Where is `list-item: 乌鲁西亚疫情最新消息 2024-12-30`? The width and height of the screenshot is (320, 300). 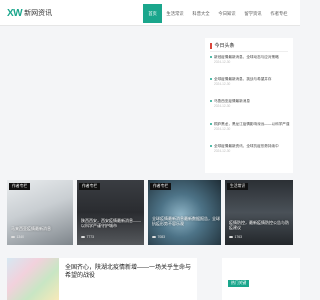 list-item: 乌鲁西亚疫情最新消息 2024-12-30 is located at coordinates (250, 104).